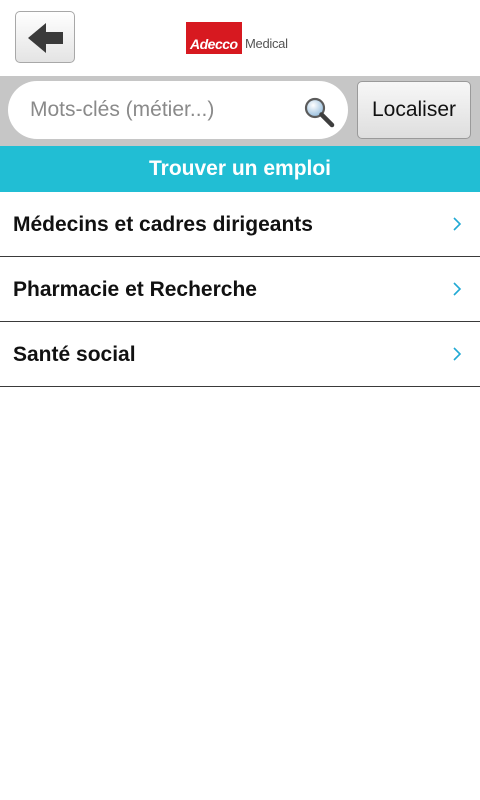  I want to click on magnifier-icon, so click(319, 112).